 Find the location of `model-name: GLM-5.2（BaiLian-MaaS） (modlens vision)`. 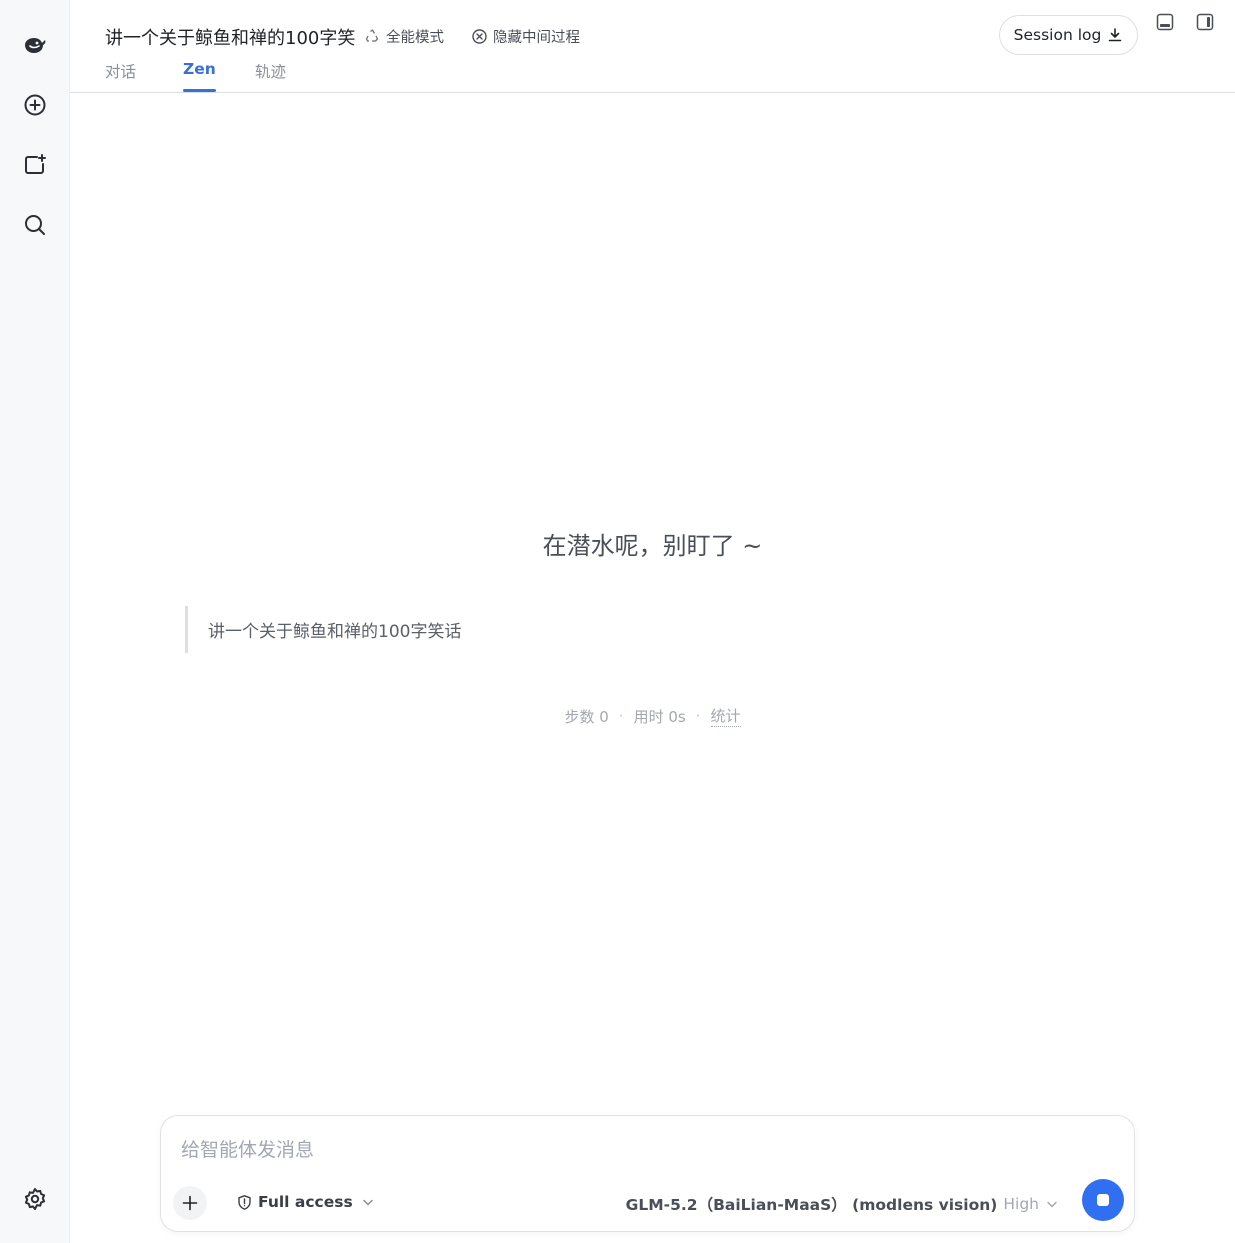

model-name: GLM-5.2（BaiLian-MaaS） (modlens vision) is located at coordinates (811, 1205).